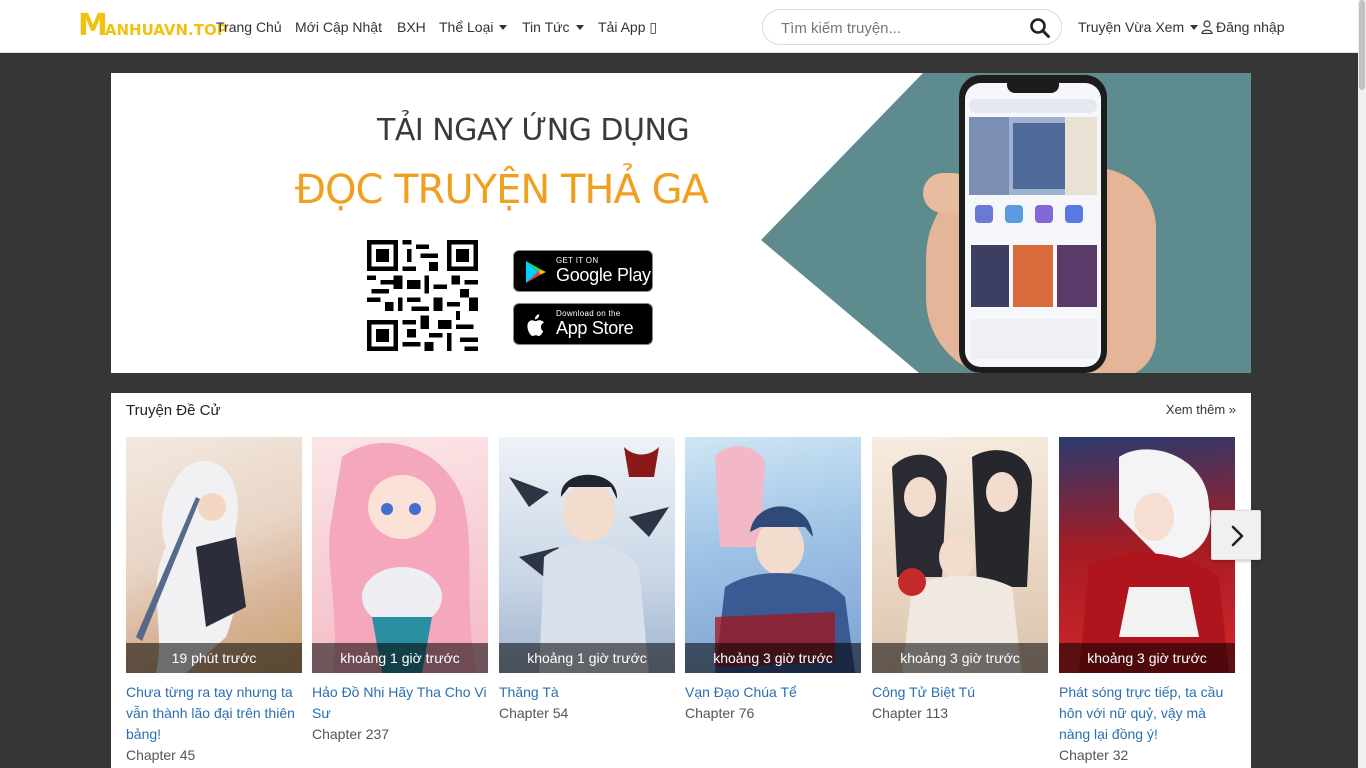 The image size is (1366, 768). I want to click on nav-news-label: Tin Tức, so click(546, 27).